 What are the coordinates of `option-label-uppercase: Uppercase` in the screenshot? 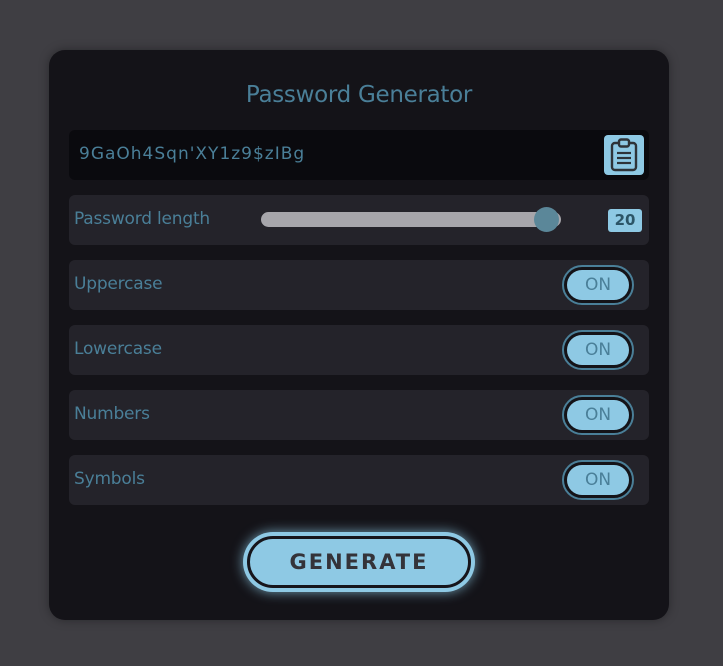 It's located at (118, 284).